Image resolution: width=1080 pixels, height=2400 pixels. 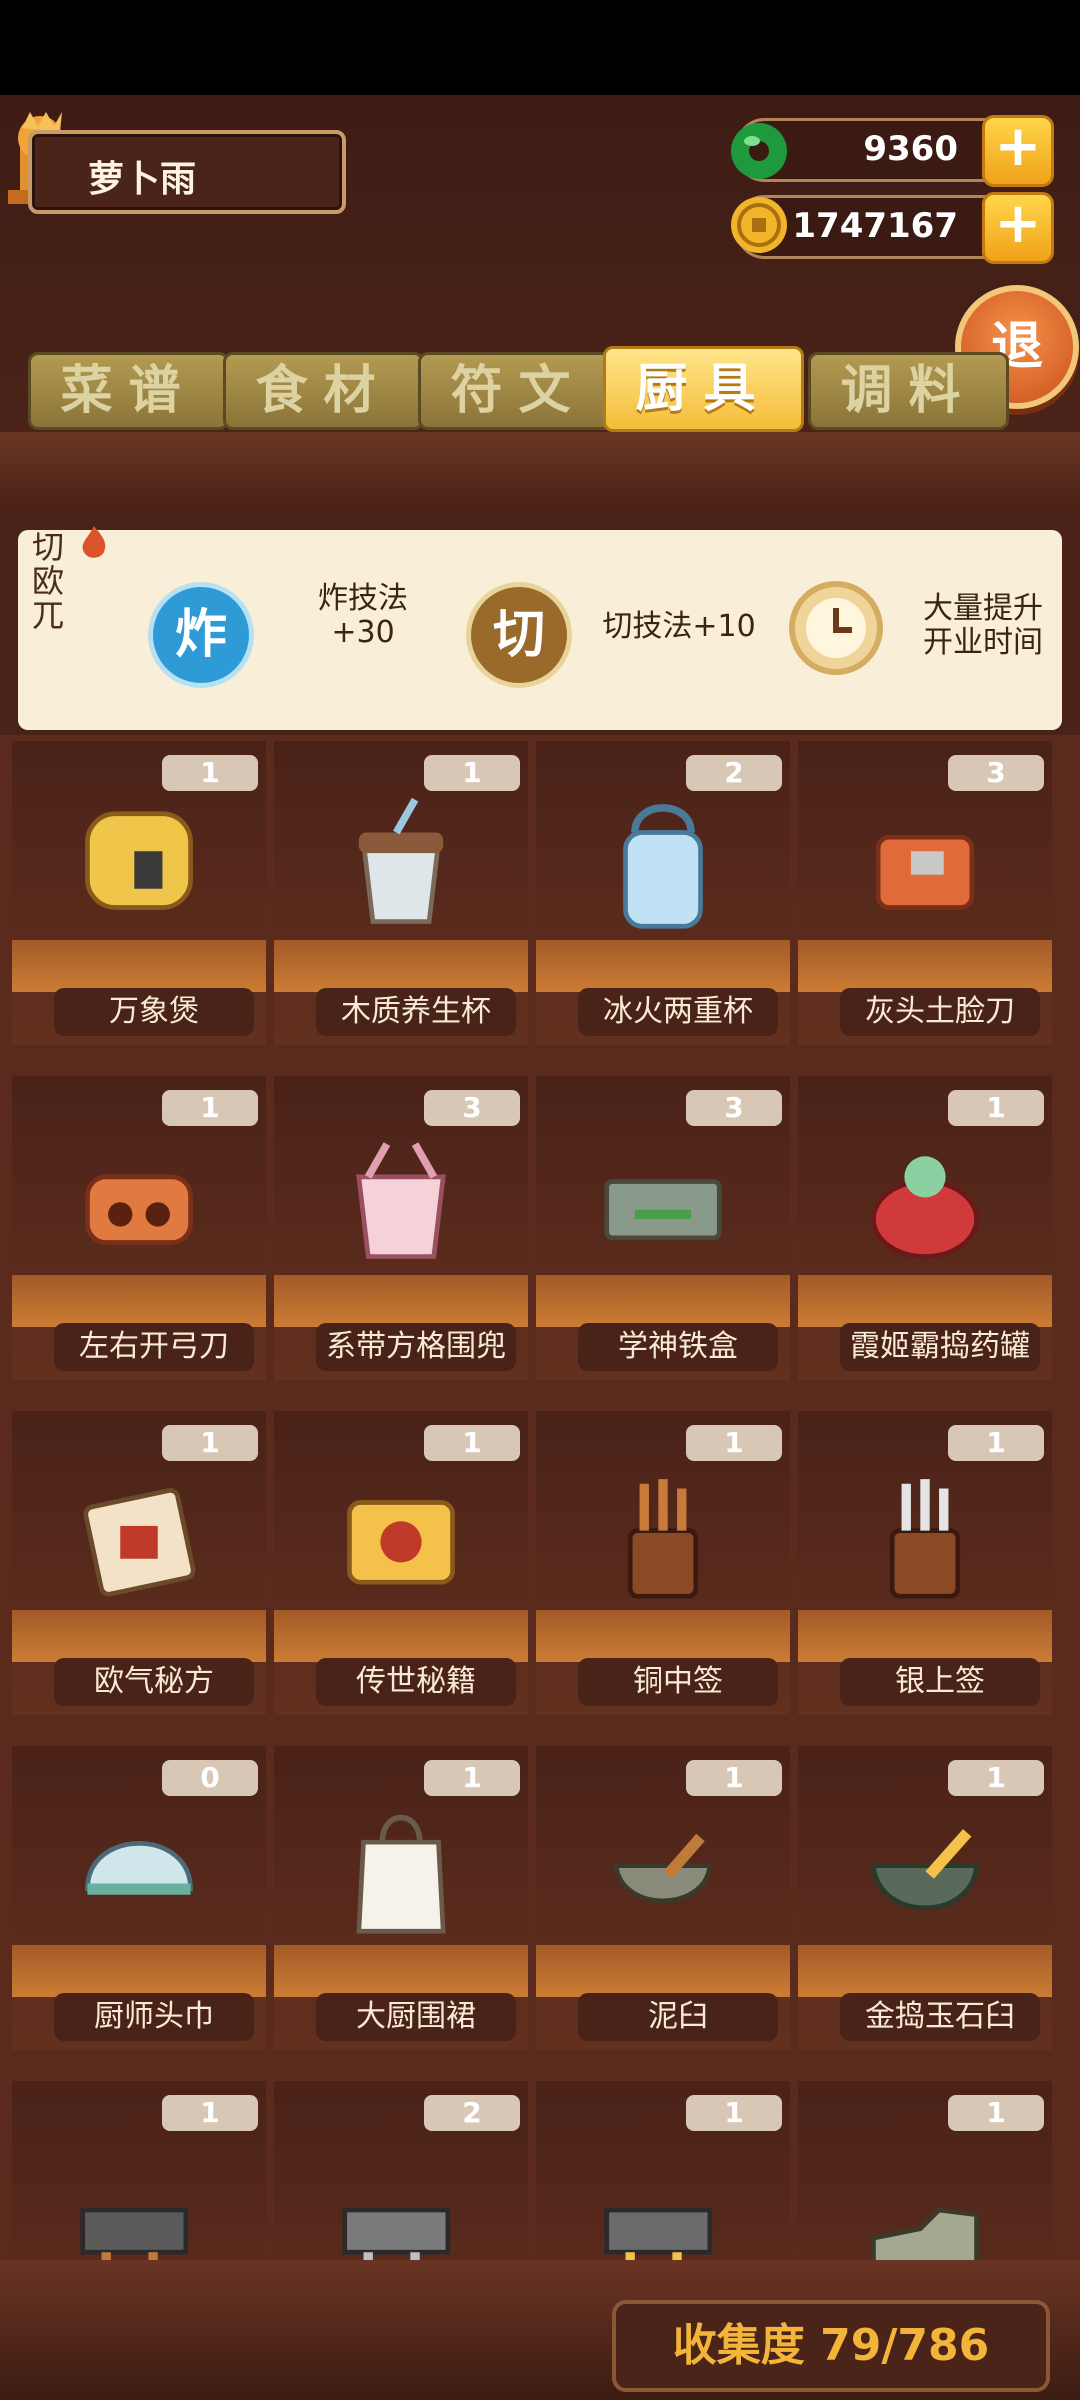 I want to click on herb-jar-icon, so click(x=925, y=1207).